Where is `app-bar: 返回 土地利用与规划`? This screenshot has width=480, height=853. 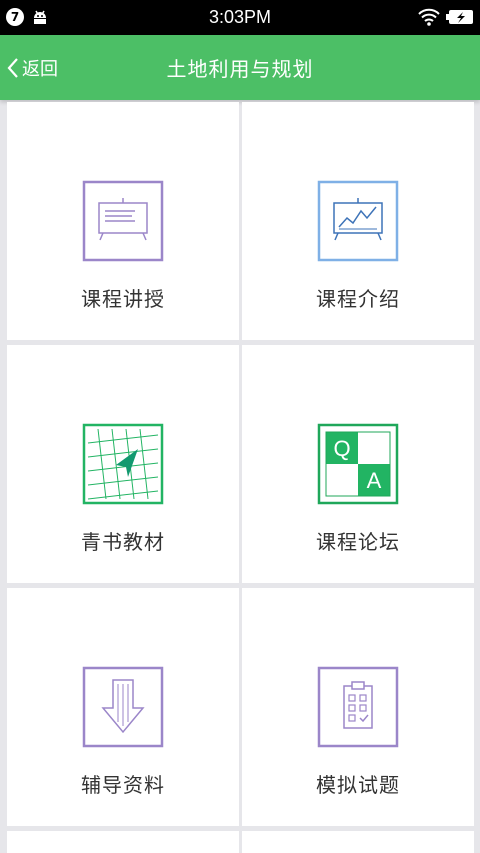 app-bar: 返回 土地利用与规划 is located at coordinates (240, 67).